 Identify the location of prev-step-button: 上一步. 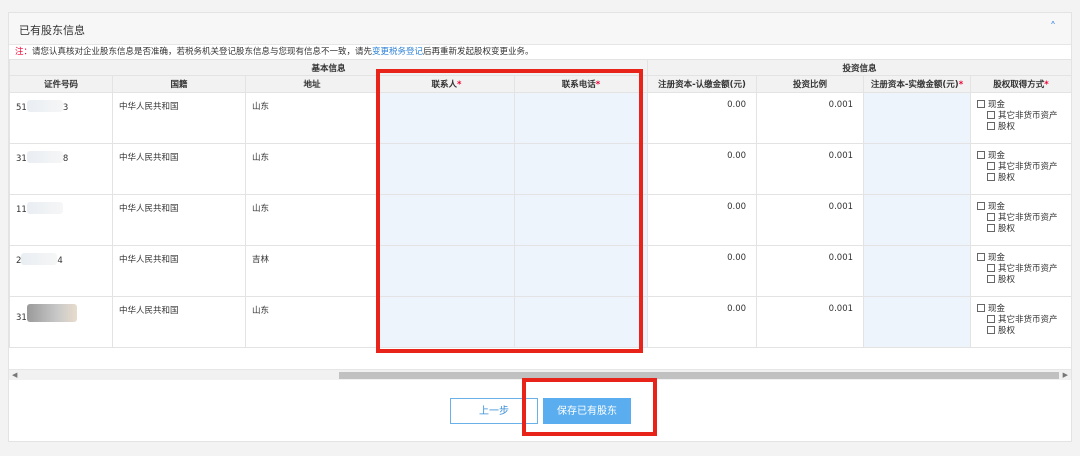
(494, 411).